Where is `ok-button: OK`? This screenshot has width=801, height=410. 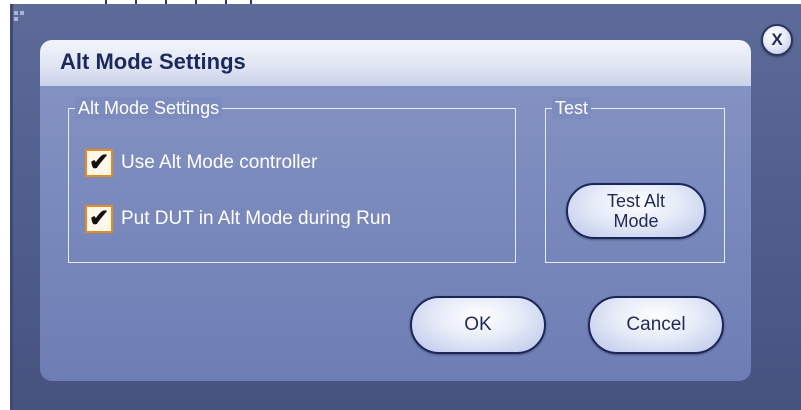
ok-button: OK is located at coordinates (478, 325).